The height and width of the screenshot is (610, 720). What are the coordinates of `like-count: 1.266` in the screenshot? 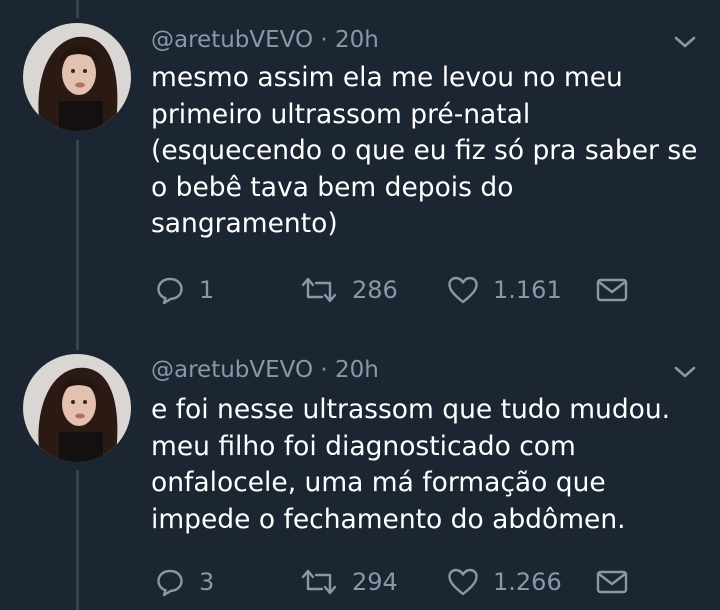 It's located at (527, 582).